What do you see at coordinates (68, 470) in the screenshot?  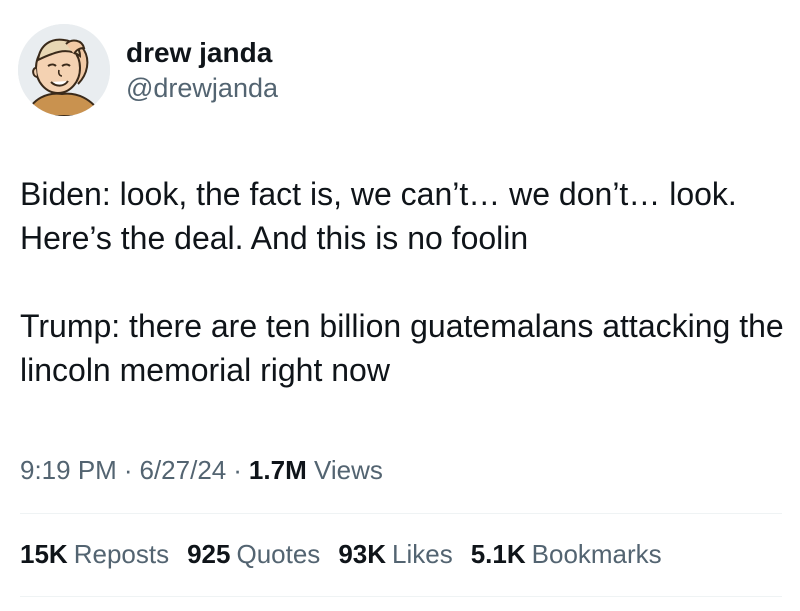 I see `tweet-time: 9:19 PM` at bounding box center [68, 470].